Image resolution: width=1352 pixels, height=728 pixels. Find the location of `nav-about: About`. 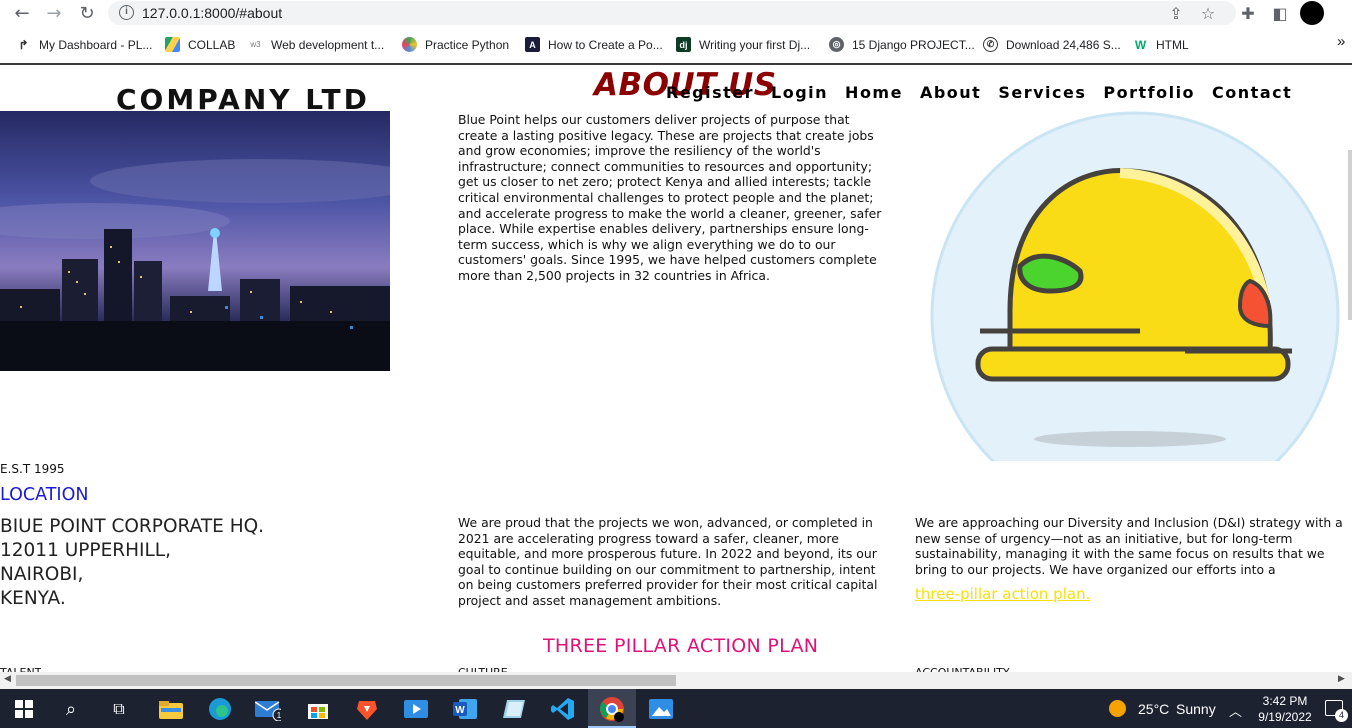

nav-about: About is located at coordinates (950, 92).